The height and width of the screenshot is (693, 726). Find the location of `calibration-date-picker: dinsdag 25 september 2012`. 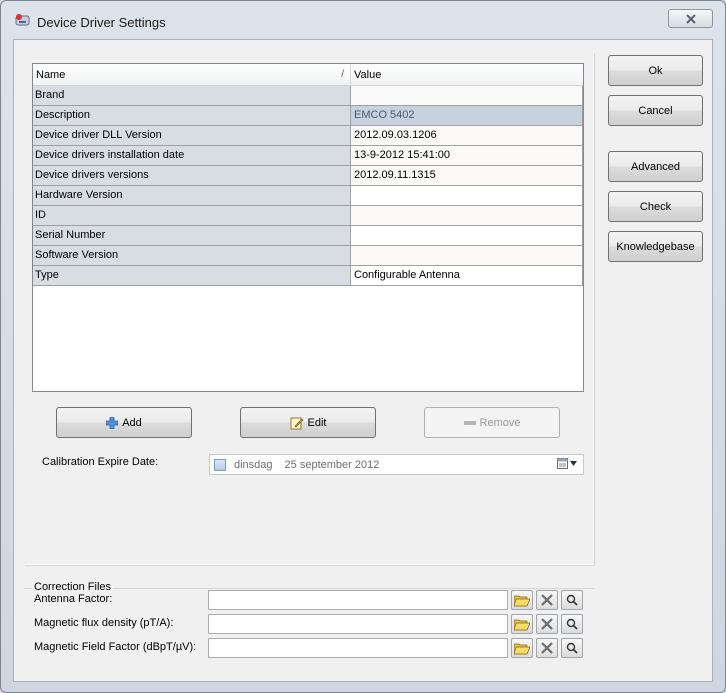

calibration-date-picker: dinsdag 25 september 2012 is located at coordinates (396, 464).